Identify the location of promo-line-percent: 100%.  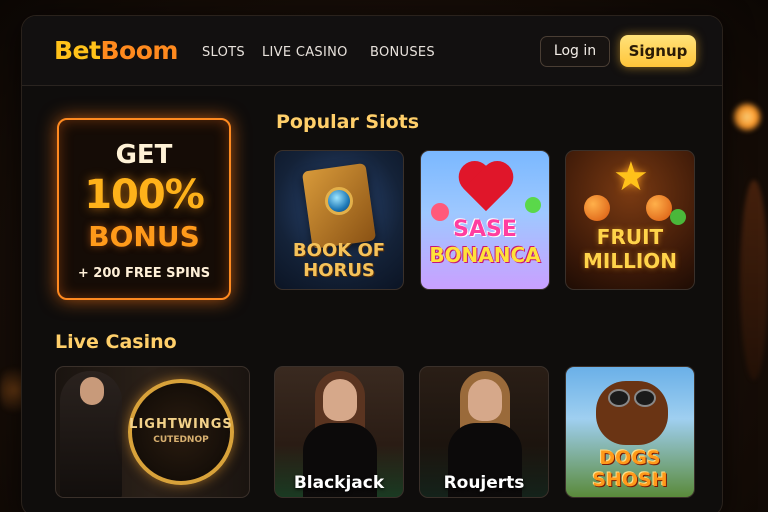
(144, 195).